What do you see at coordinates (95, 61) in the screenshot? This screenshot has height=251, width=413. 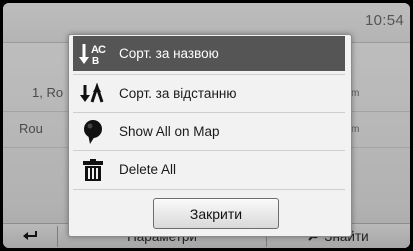 I see `svg-text: B` at bounding box center [95, 61].